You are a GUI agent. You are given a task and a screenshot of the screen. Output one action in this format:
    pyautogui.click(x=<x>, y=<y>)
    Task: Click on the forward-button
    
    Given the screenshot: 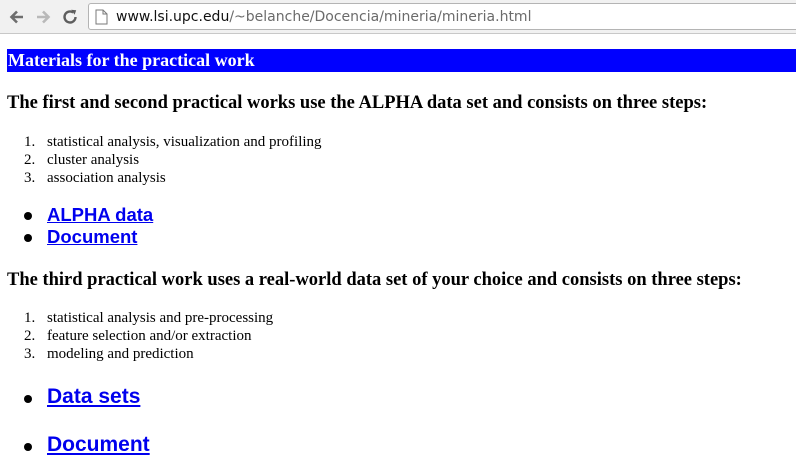 What is the action you would take?
    pyautogui.click(x=43, y=17)
    